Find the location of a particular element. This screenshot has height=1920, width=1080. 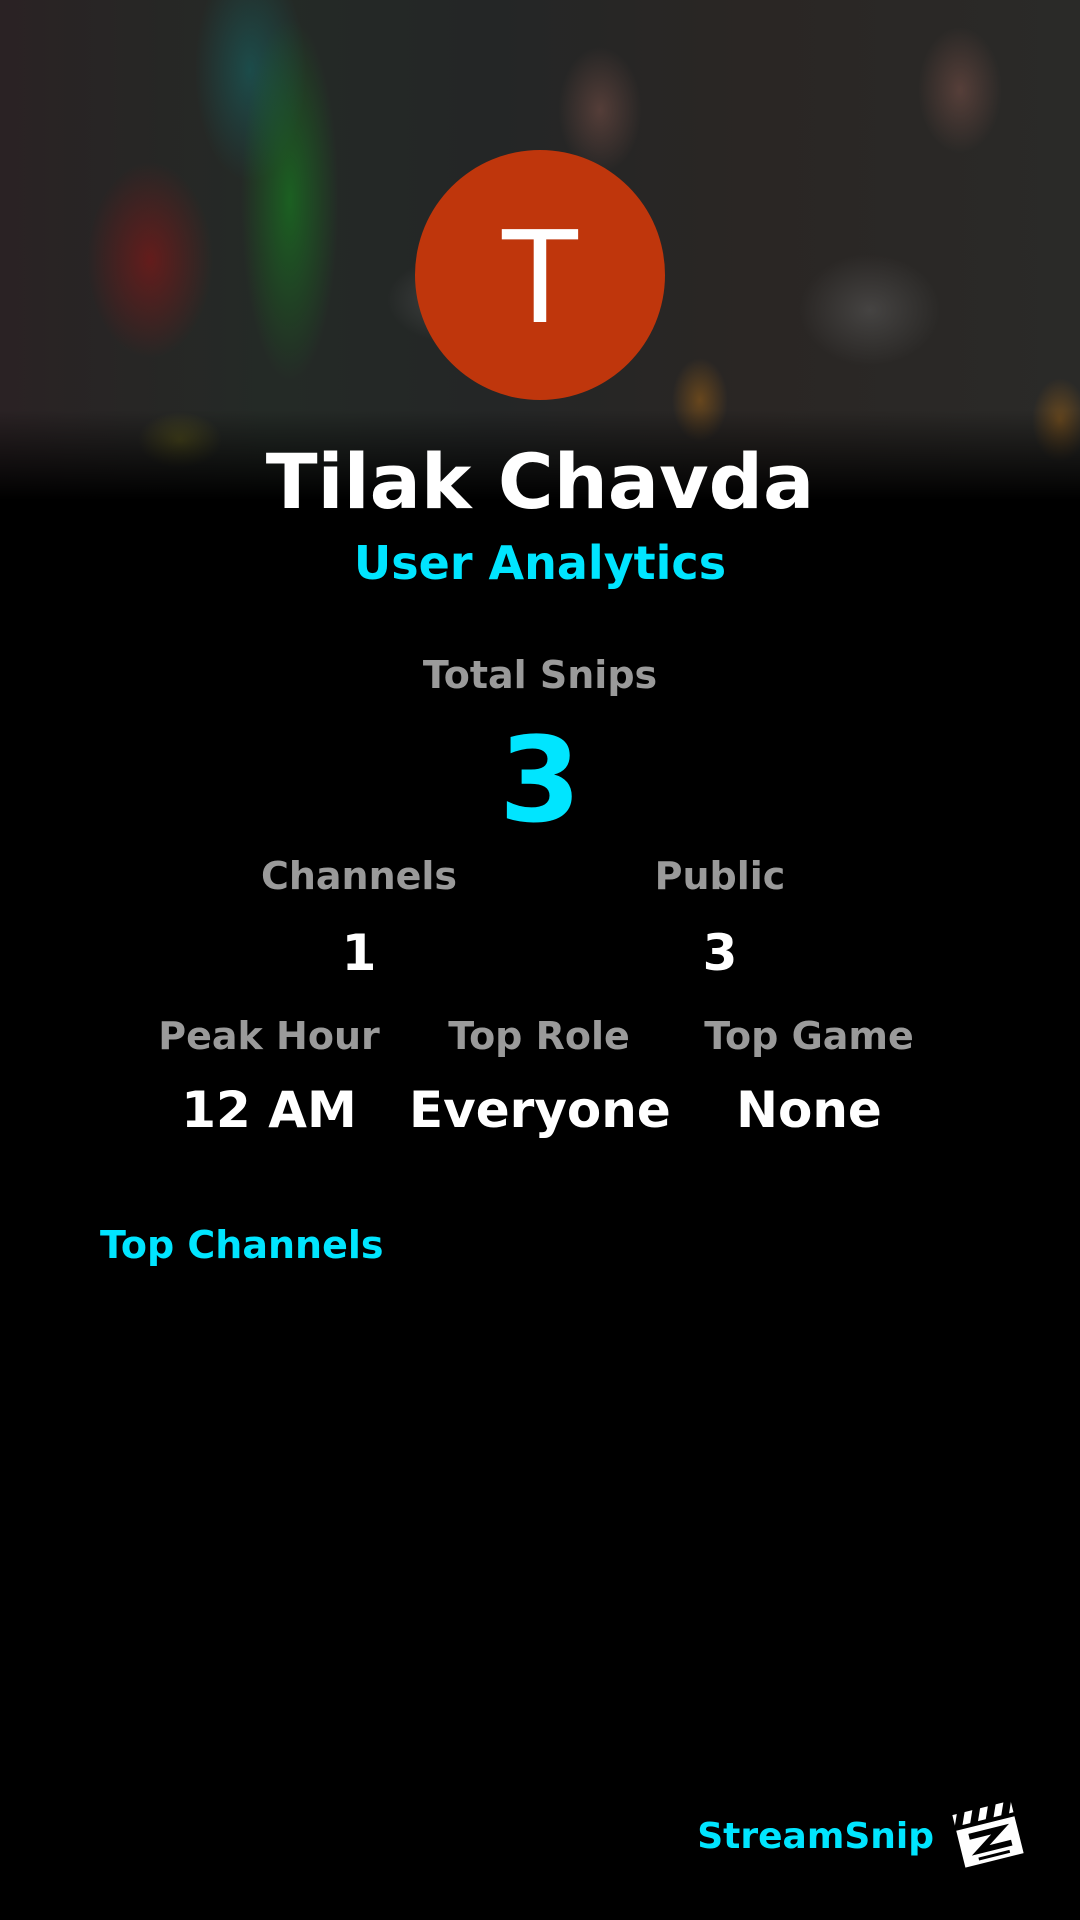

total-snips-label: Total Snips is located at coordinates (540, 675).